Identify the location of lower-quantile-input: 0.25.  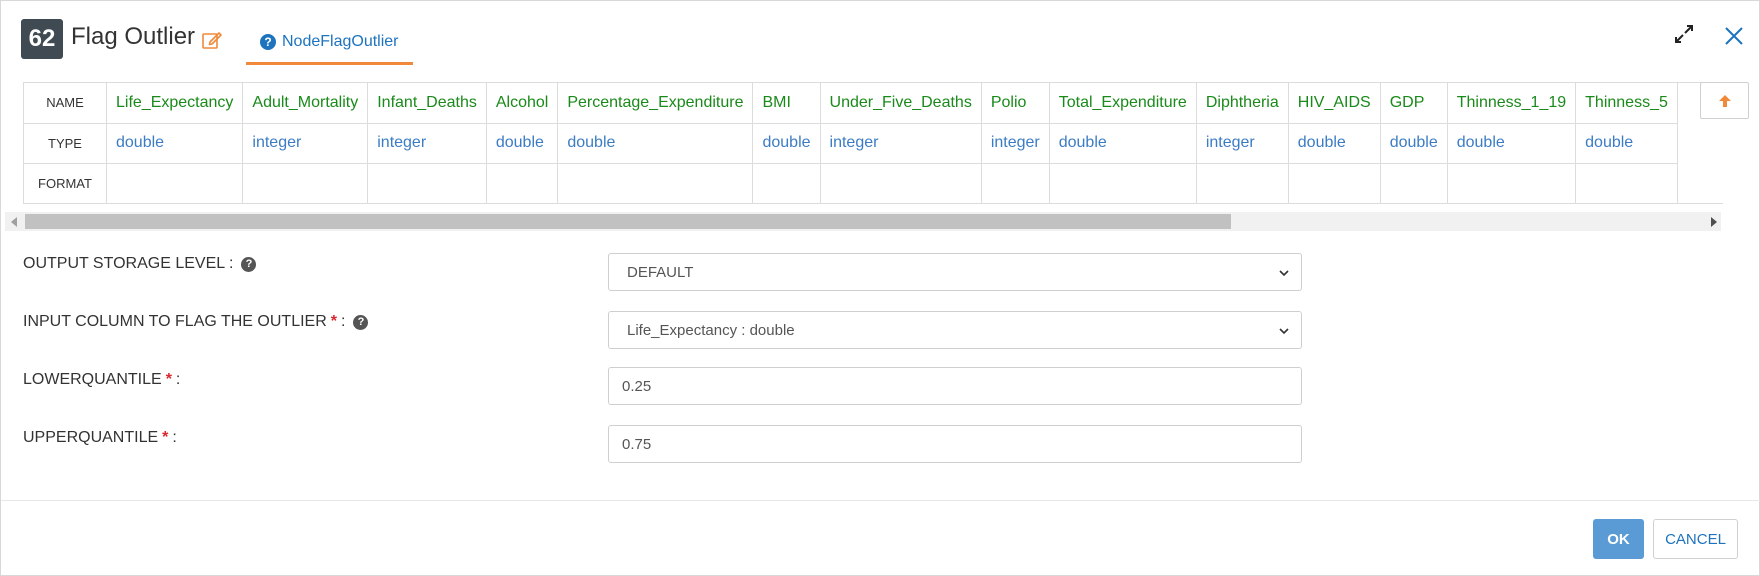
(955, 386).